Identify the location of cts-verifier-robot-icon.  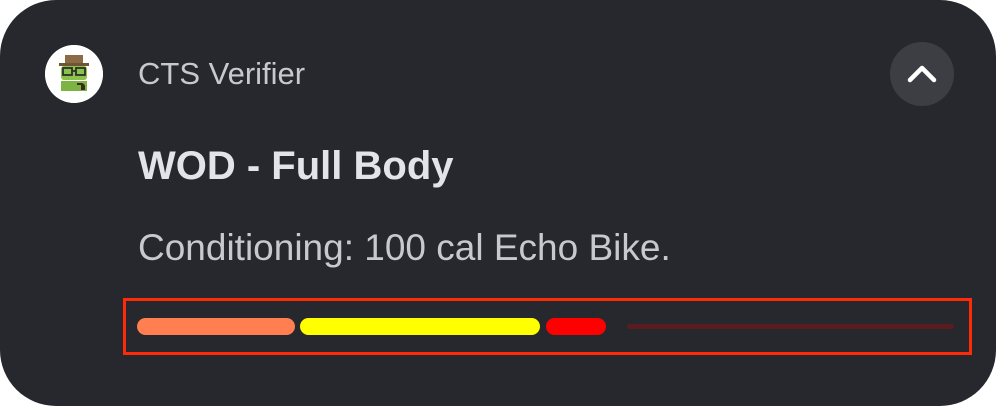
(74, 74).